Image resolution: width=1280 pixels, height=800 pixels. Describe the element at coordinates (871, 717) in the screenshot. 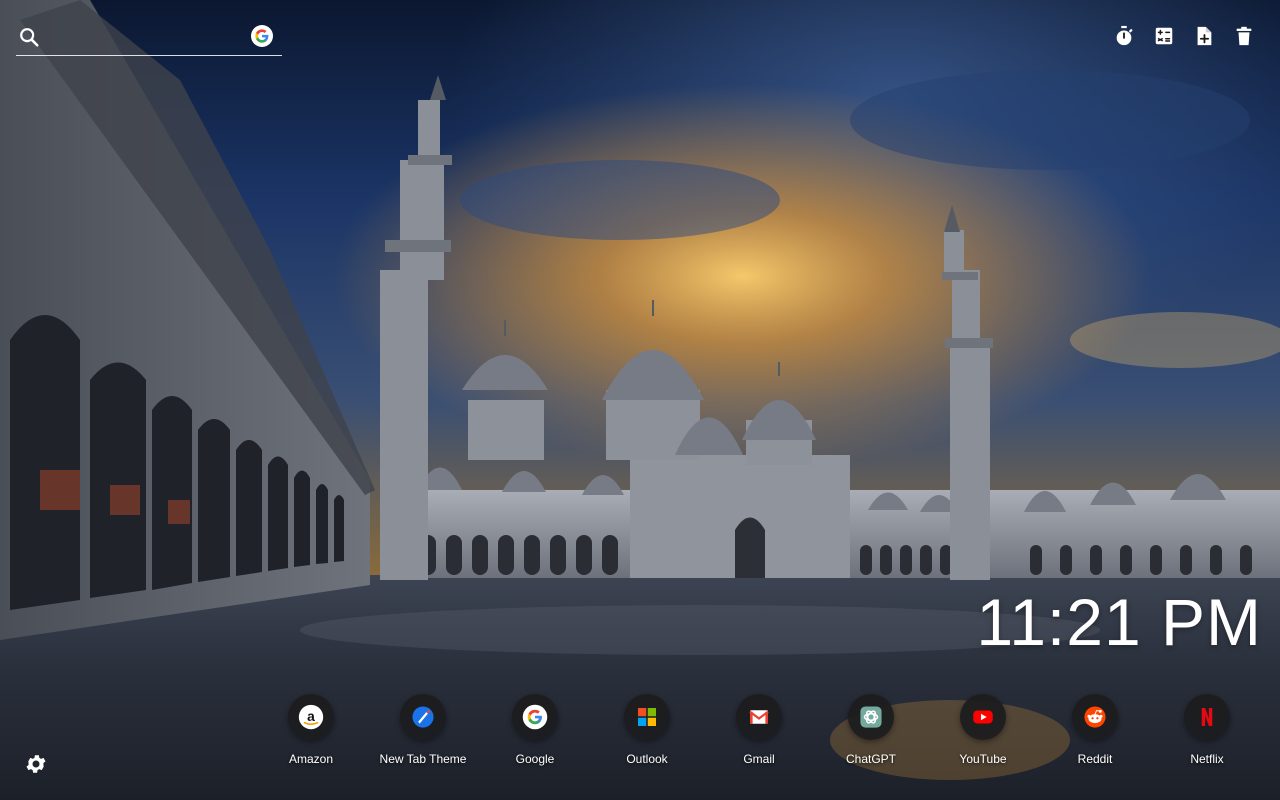

I see `chatgpt-icon` at that location.